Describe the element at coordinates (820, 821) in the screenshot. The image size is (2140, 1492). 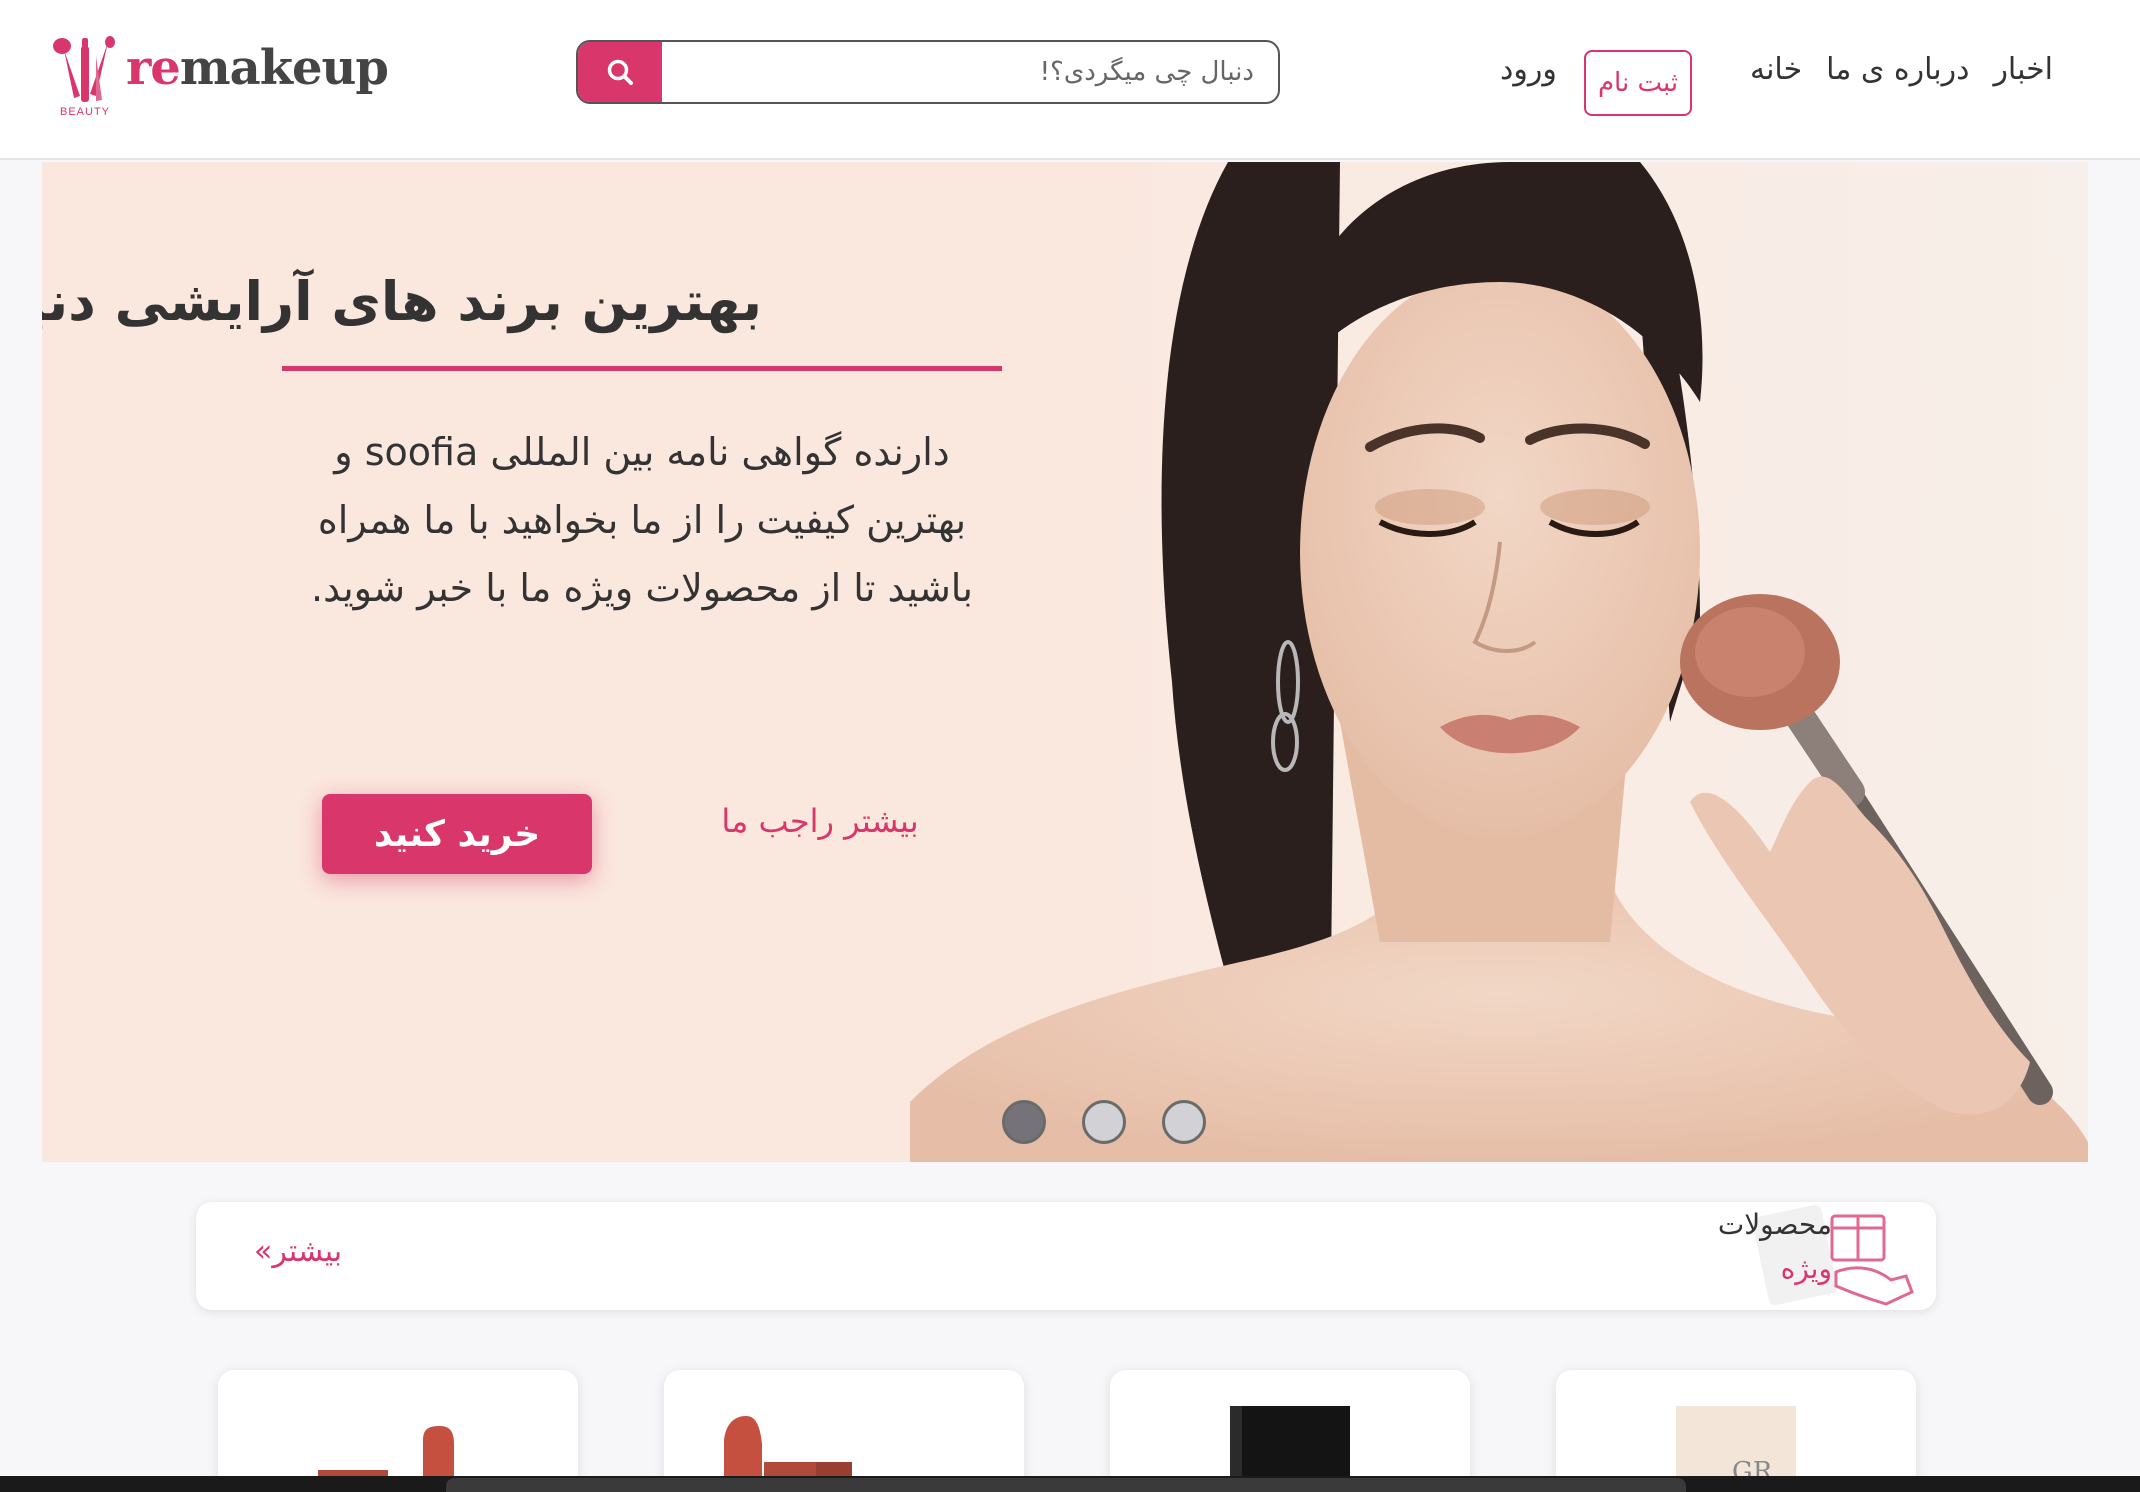
I see `about-us-link: بیشتر راجب ما` at that location.